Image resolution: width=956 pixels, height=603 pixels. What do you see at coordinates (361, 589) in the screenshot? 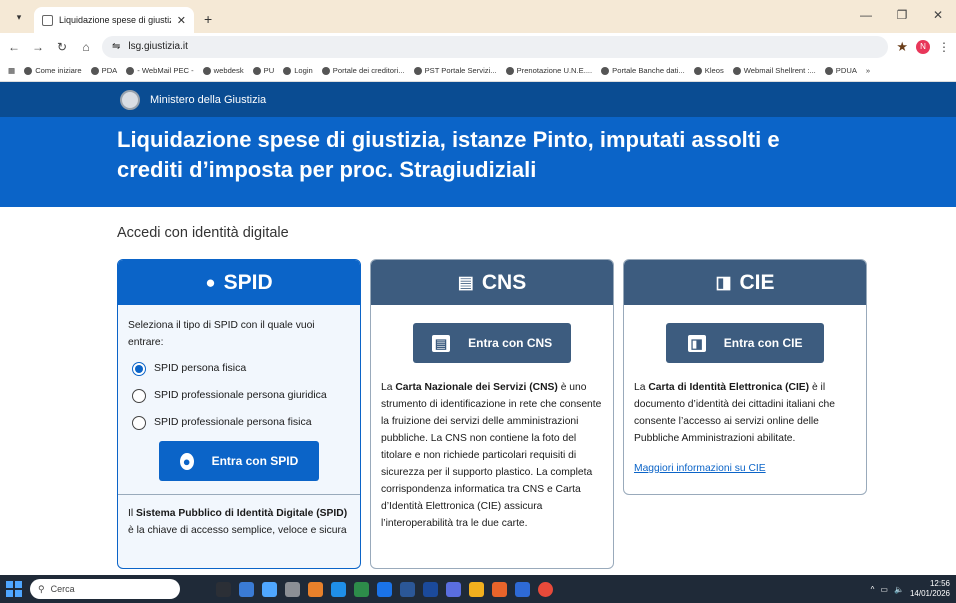
I see `excel-icon` at bounding box center [361, 589].